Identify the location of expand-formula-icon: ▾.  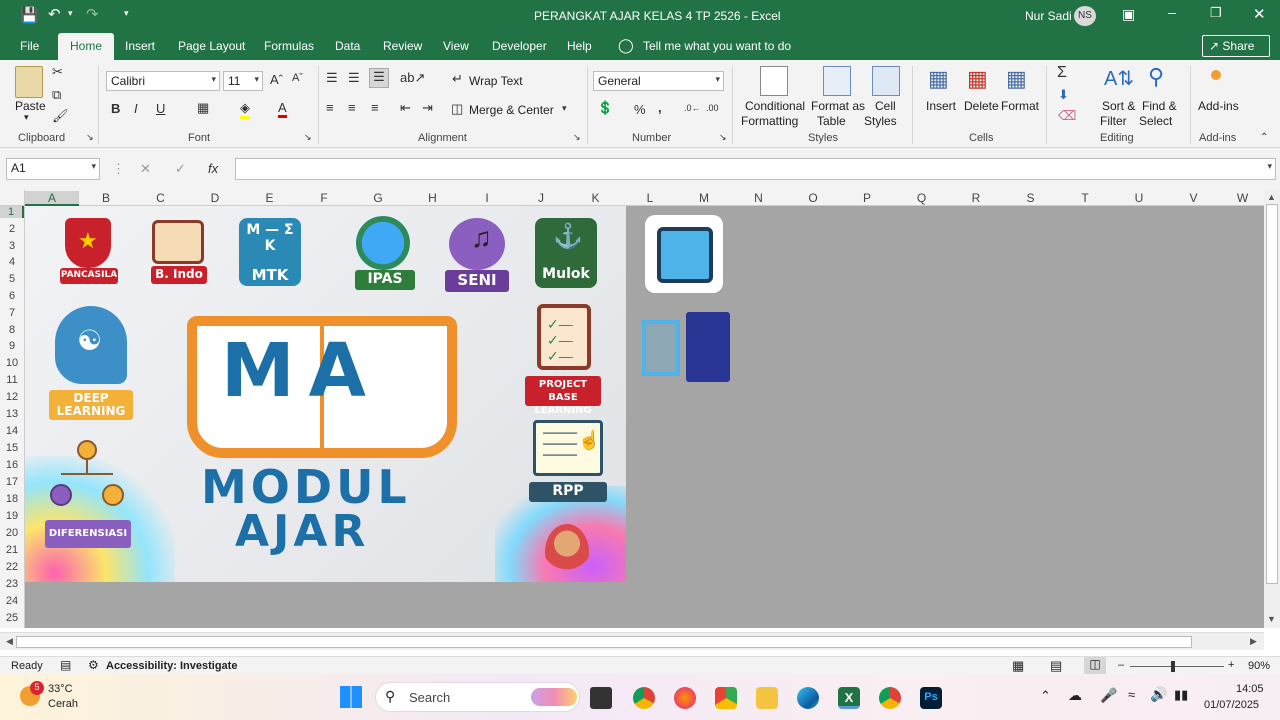
(1269, 166).